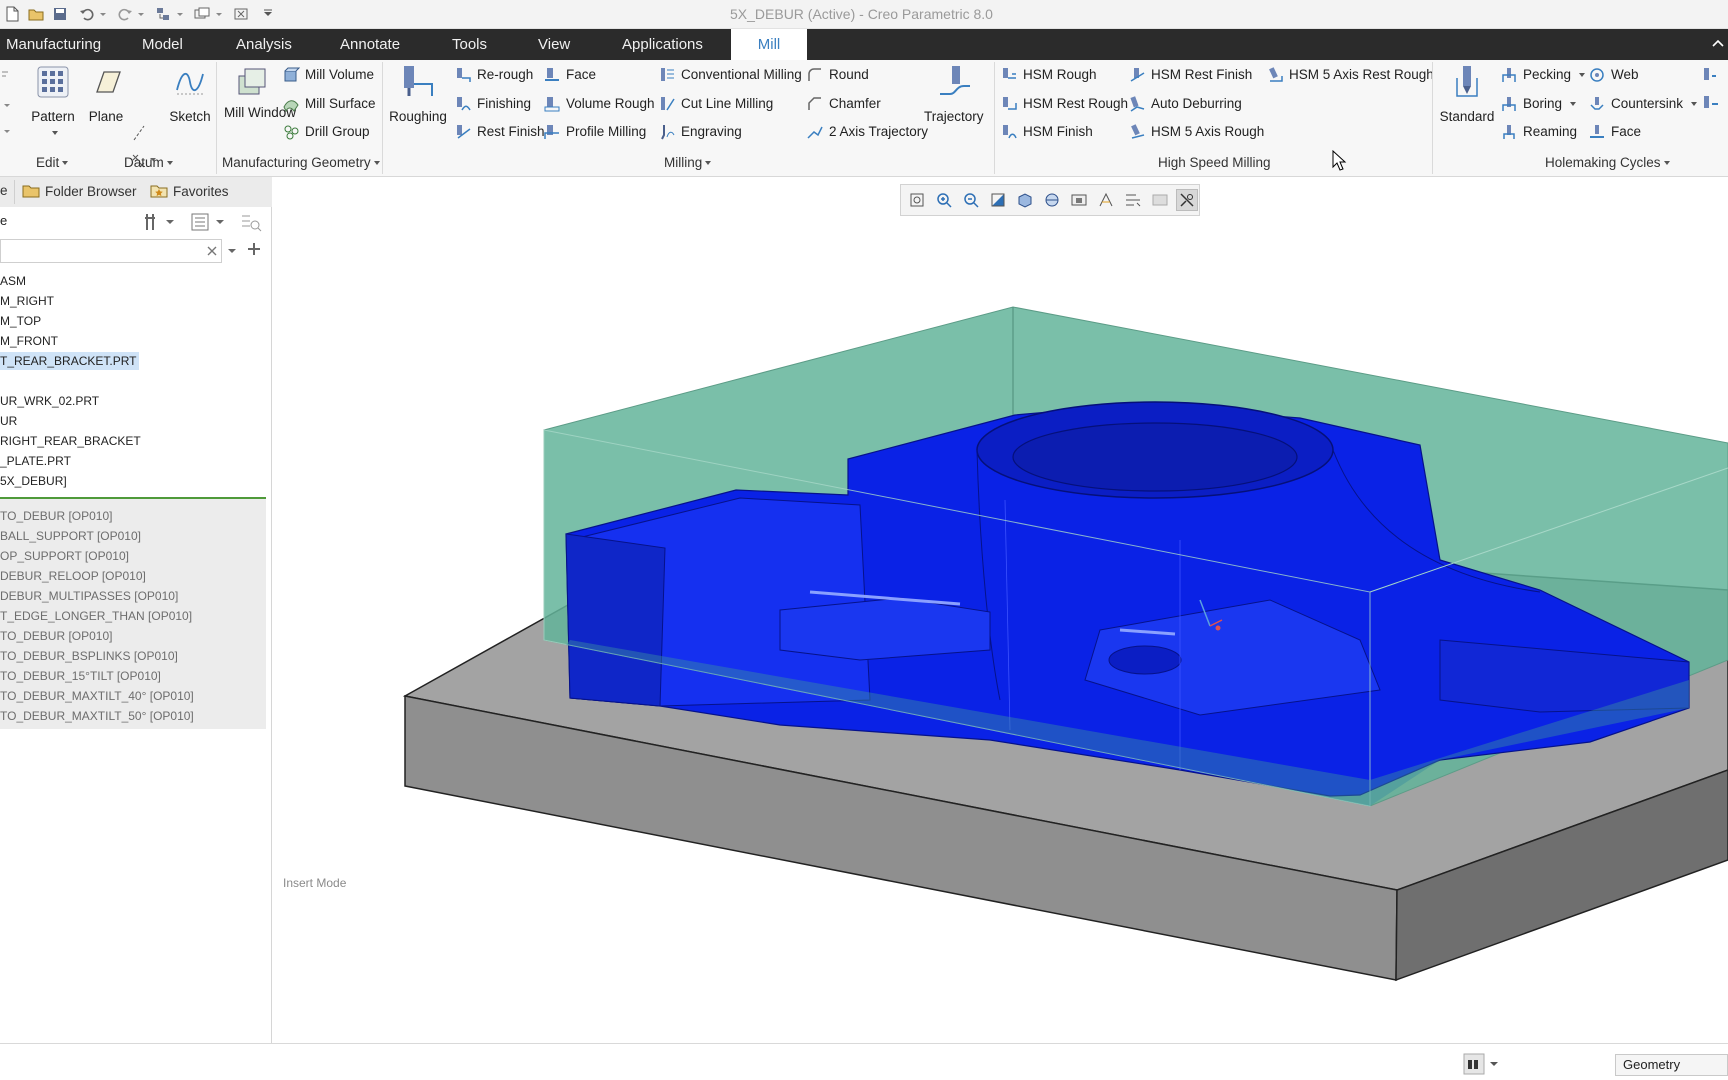 The width and height of the screenshot is (1728, 1080). What do you see at coordinates (1482, 1064) in the screenshot?
I see `smart-selection-icon` at bounding box center [1482, 1064].